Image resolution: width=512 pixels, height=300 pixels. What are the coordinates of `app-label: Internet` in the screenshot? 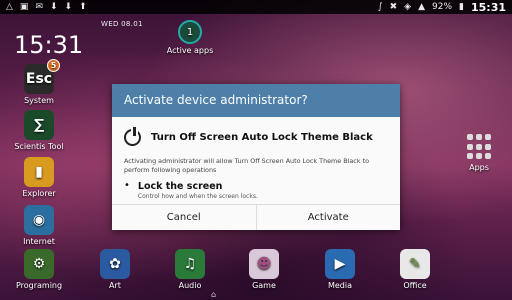 It's located at (39, 241).